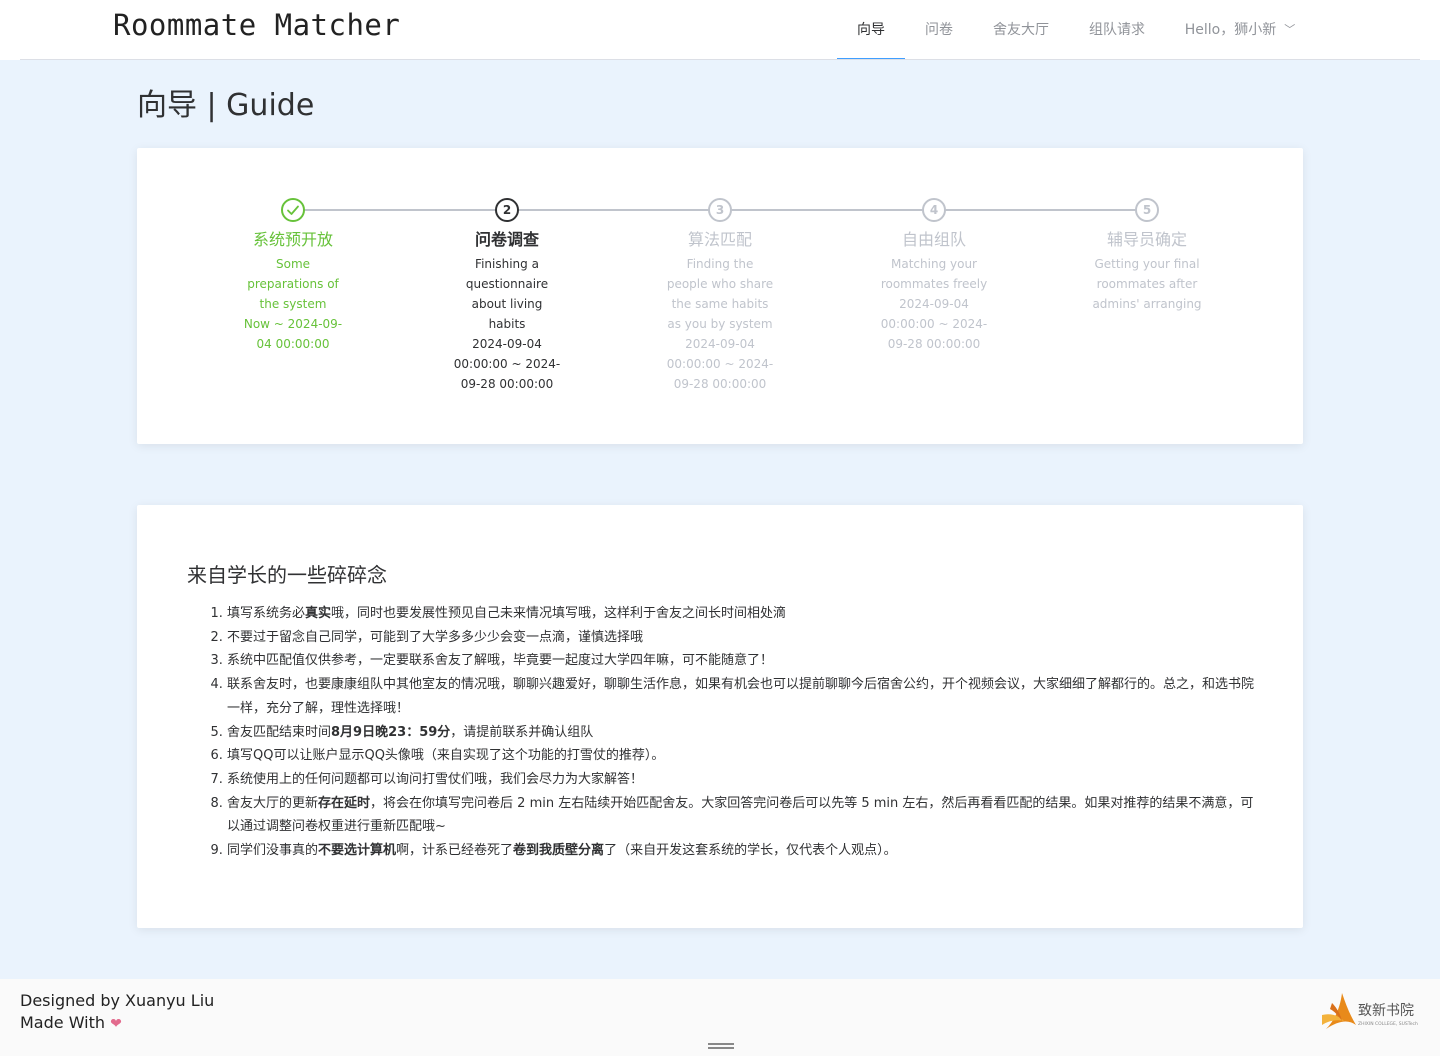 The image size is (1440, 1056). I want to click on made-with-label: Made With, so click(63, 1022).